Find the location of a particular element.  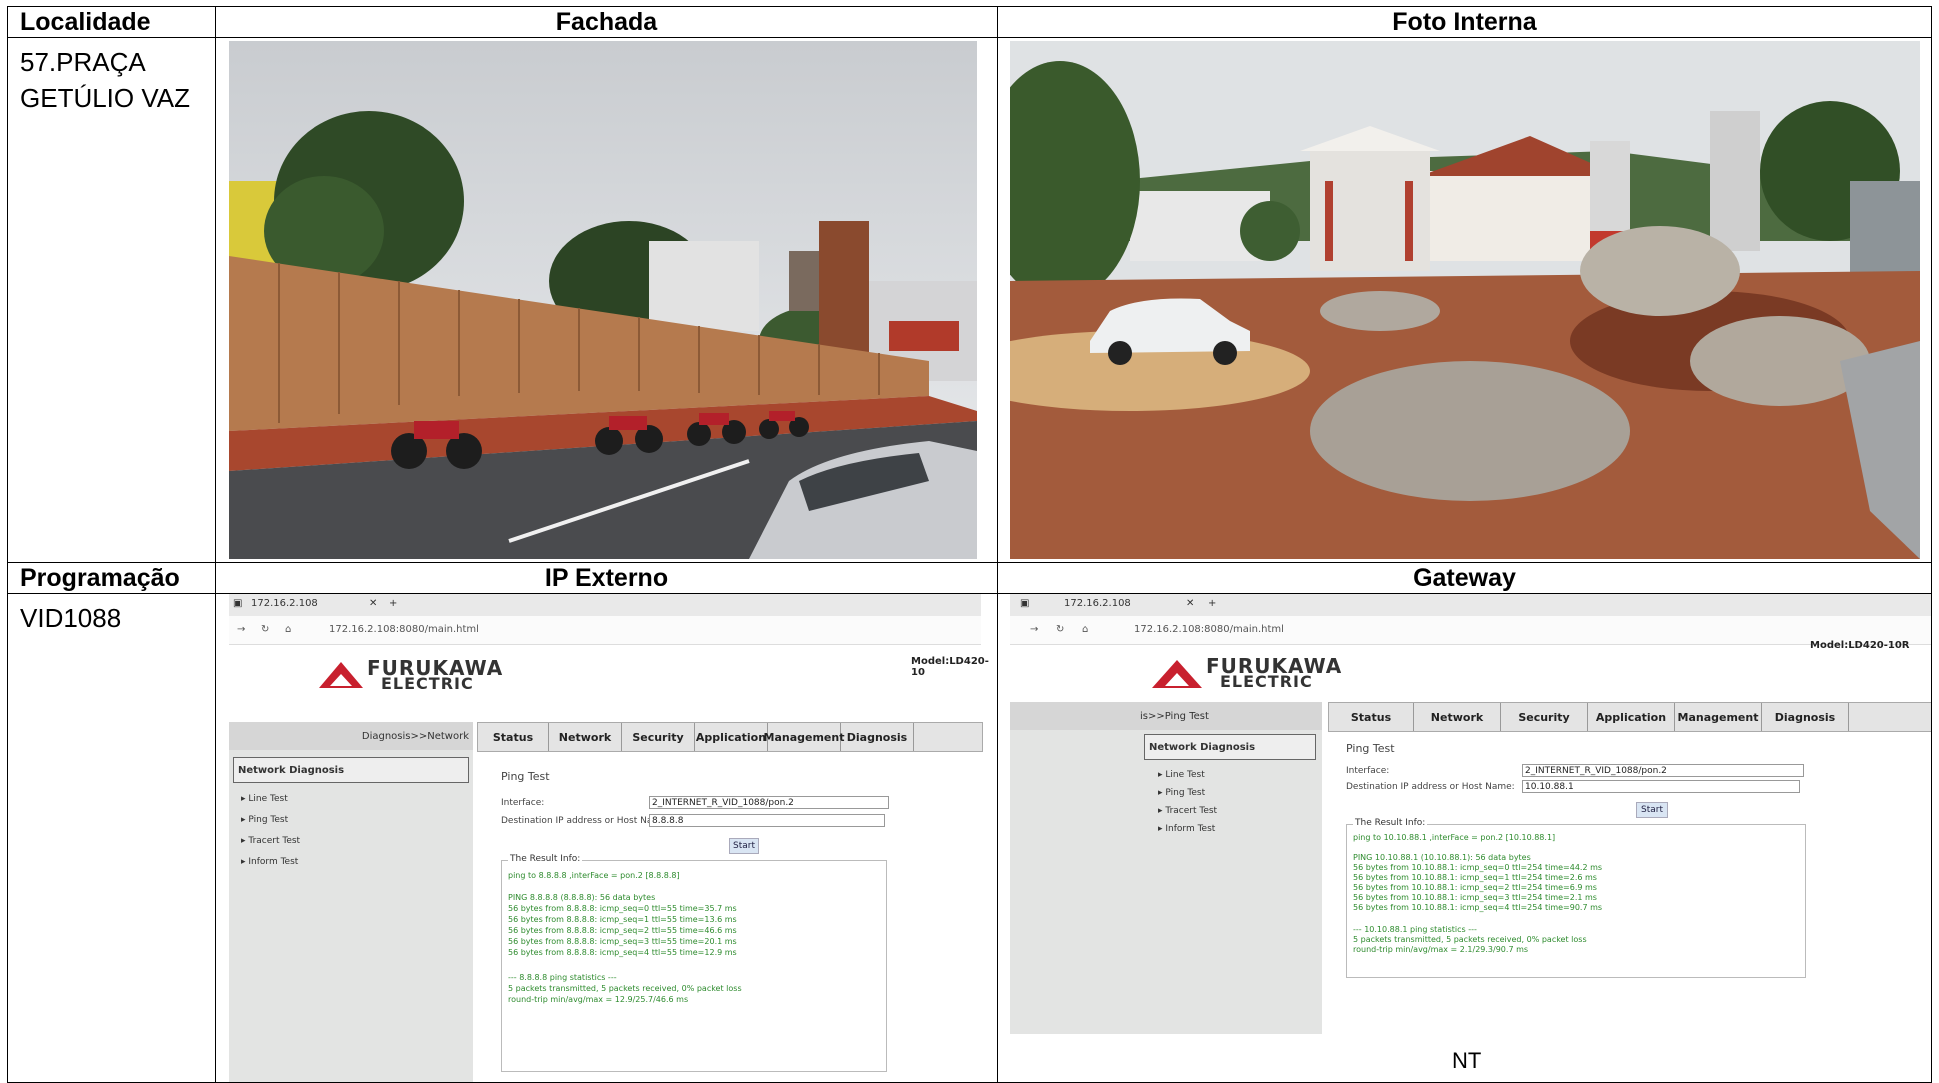

page-title: Ping Test is located at coordinates (1370, 748).